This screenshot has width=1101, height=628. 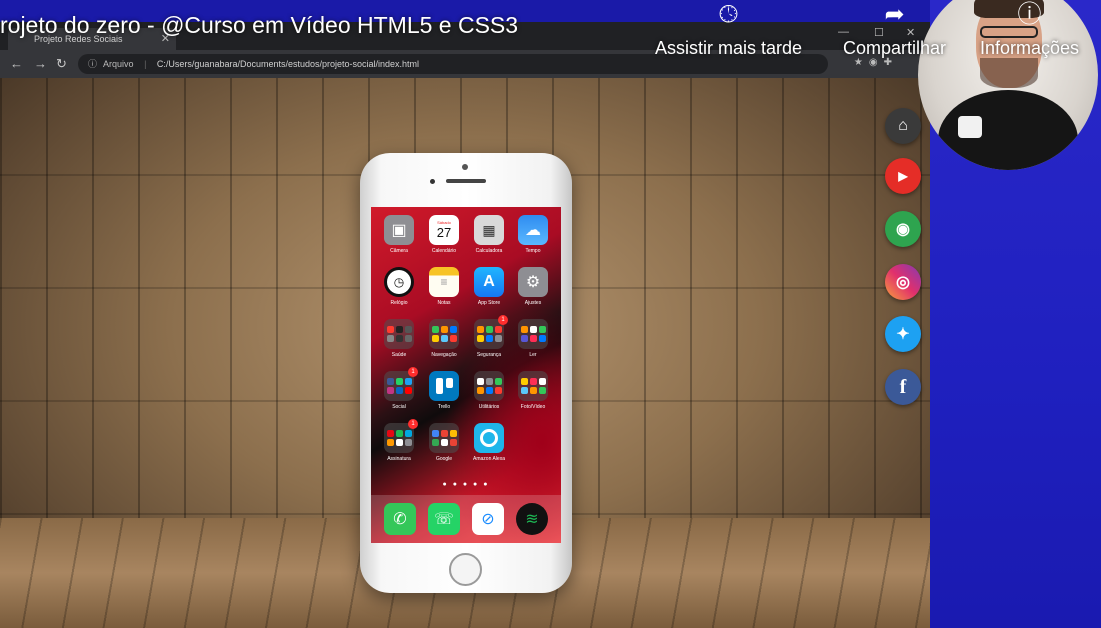 I want to click on github-link: ◉, so click(x=903, y=229).